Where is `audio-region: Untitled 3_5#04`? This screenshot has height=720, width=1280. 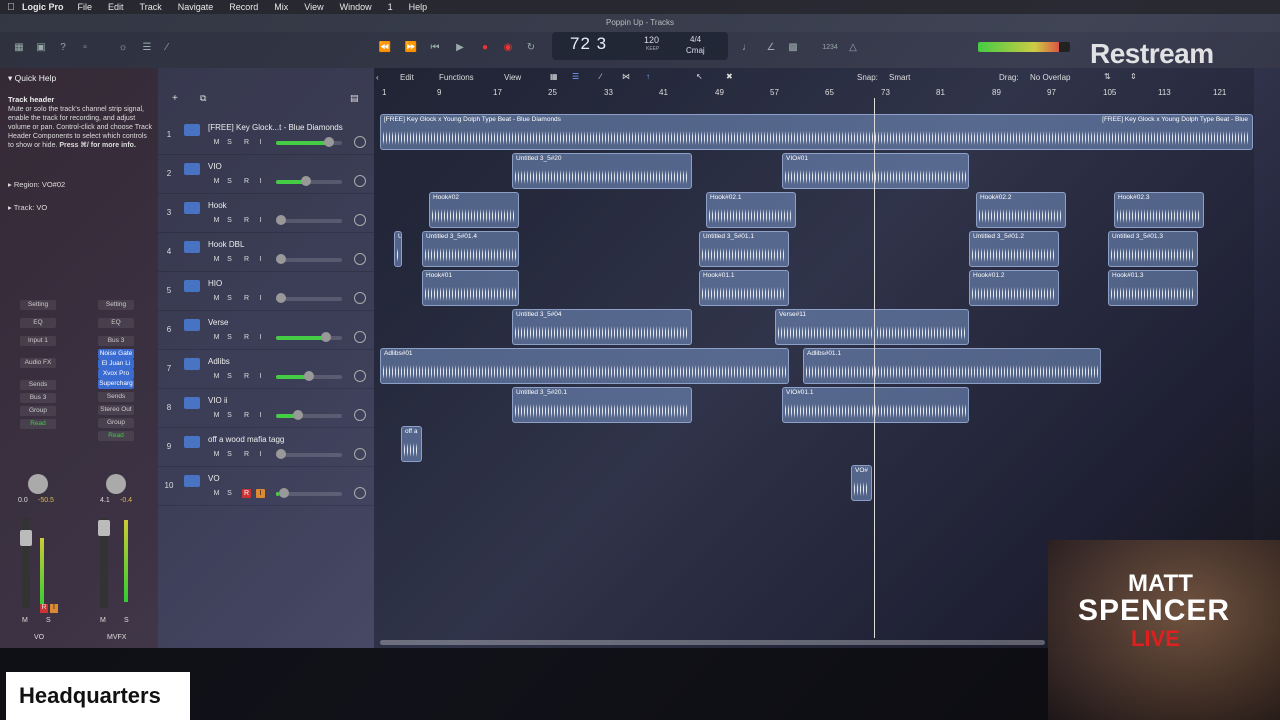 audio-region: Untitled 3_5#04 is located at coordinates (602, 327).